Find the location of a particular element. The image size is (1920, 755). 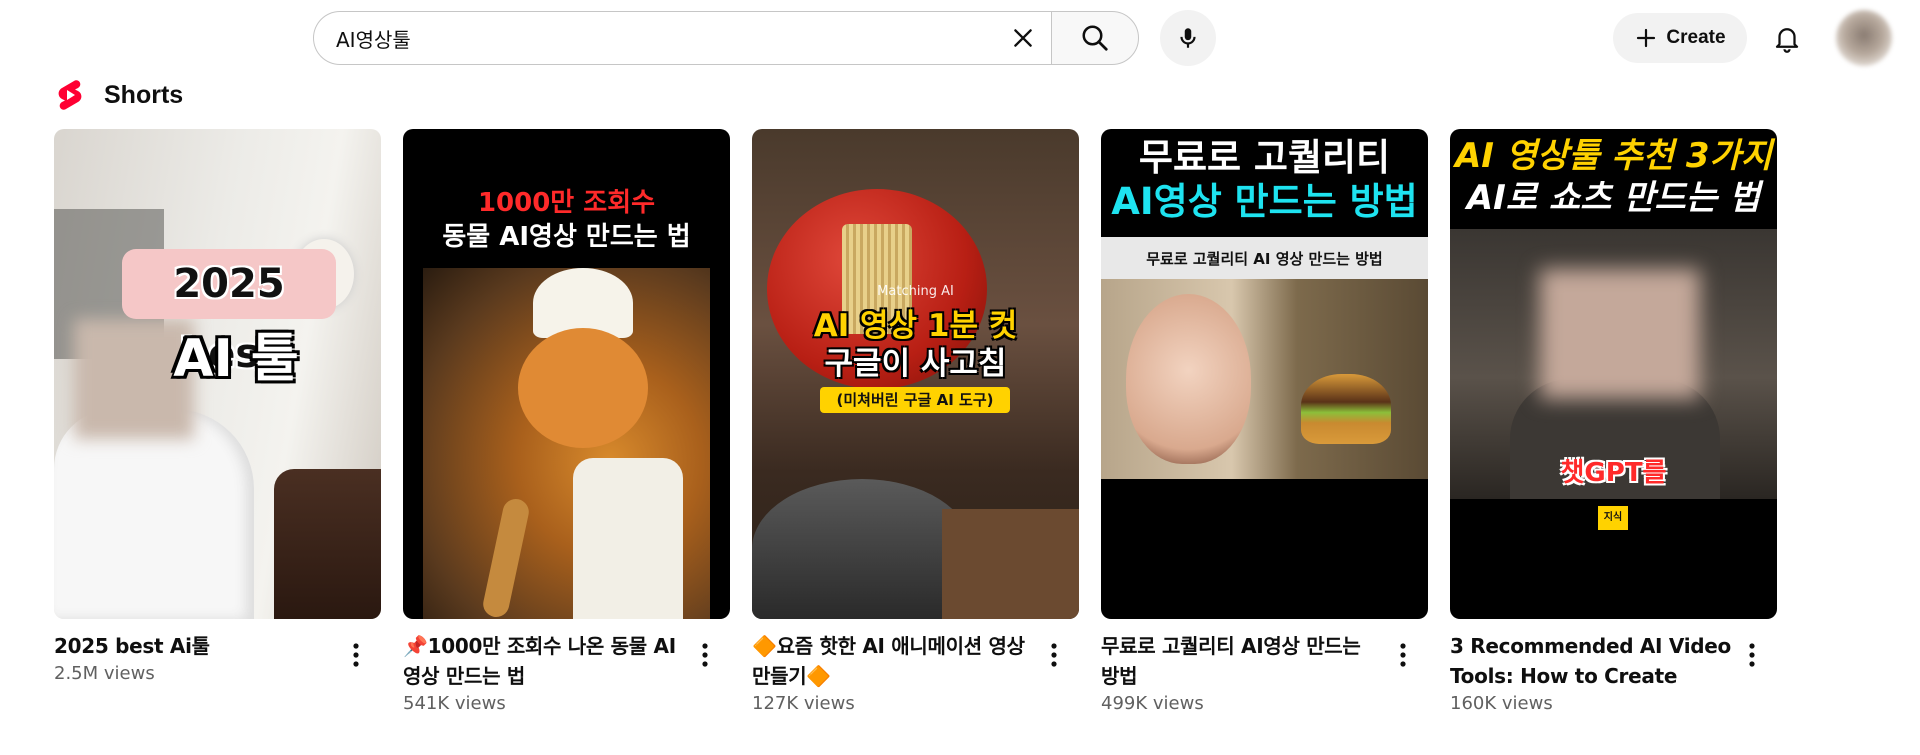

section-title: Shorts is located at coordinates (144, 94).